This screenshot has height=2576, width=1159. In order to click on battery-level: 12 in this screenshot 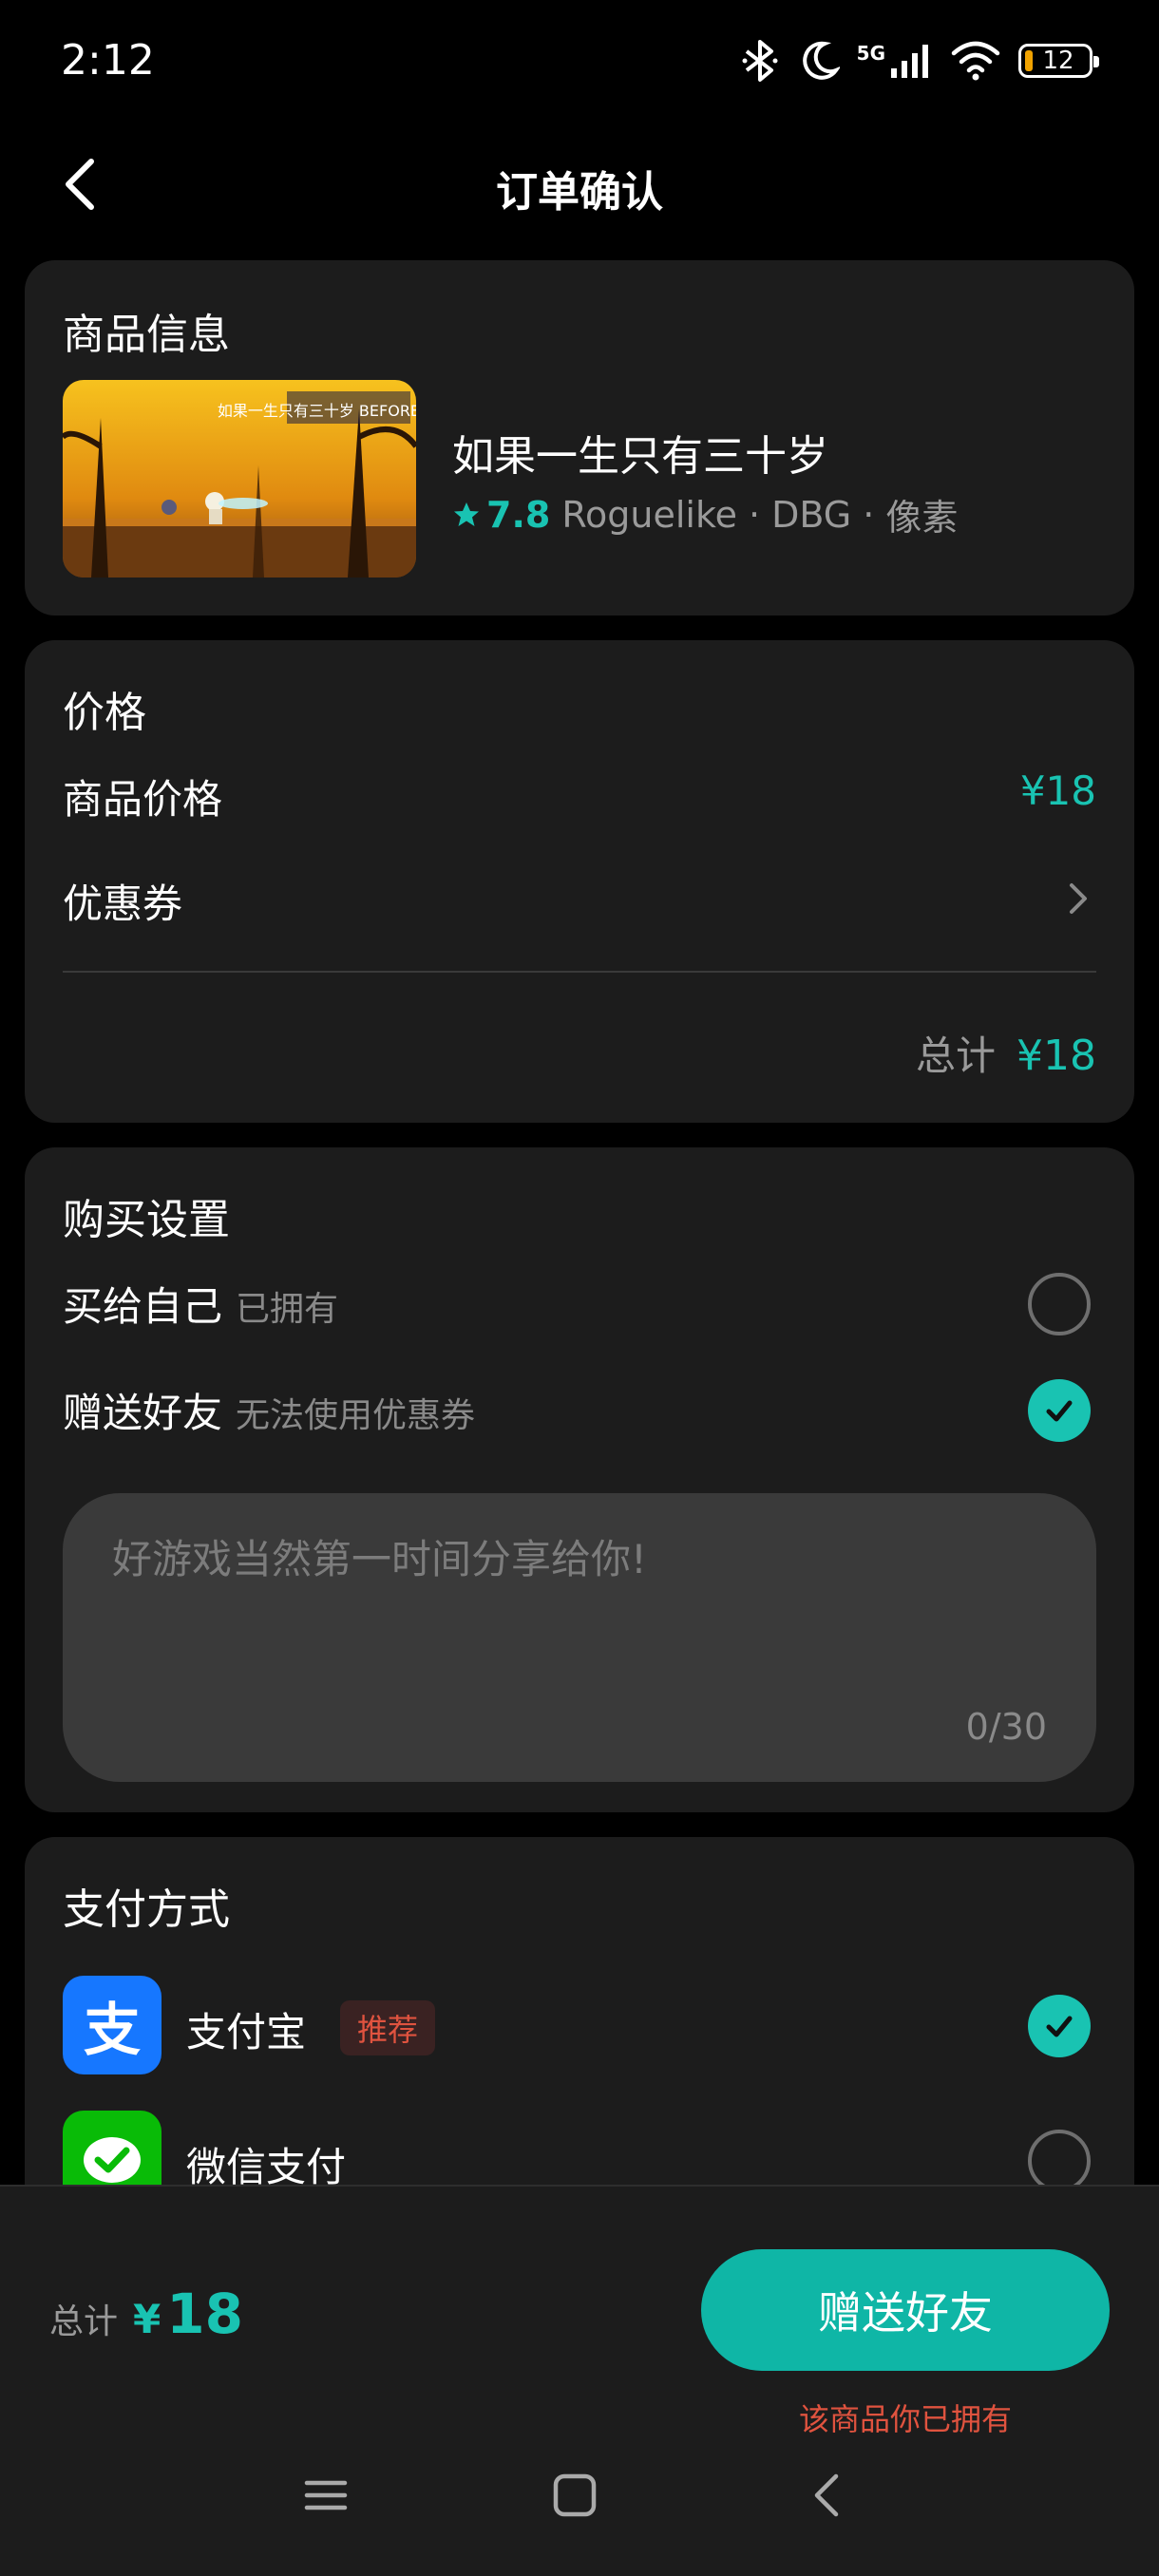, I will do `click(1058, 61)`.